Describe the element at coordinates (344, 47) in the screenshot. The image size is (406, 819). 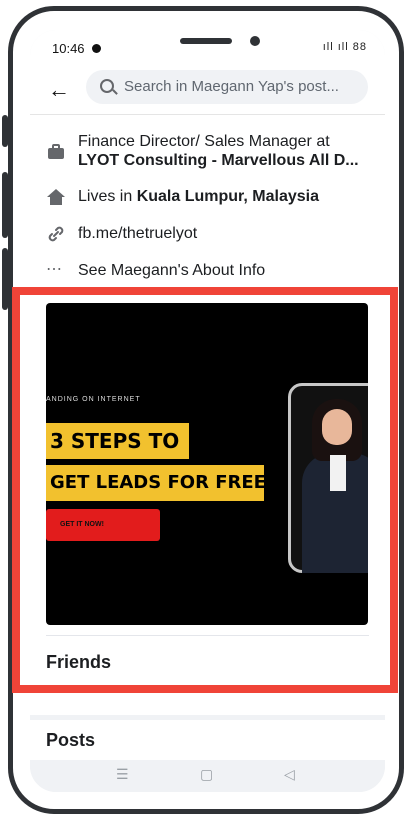
I see `signal-battery-icons: ıll ıll 88` at that location.